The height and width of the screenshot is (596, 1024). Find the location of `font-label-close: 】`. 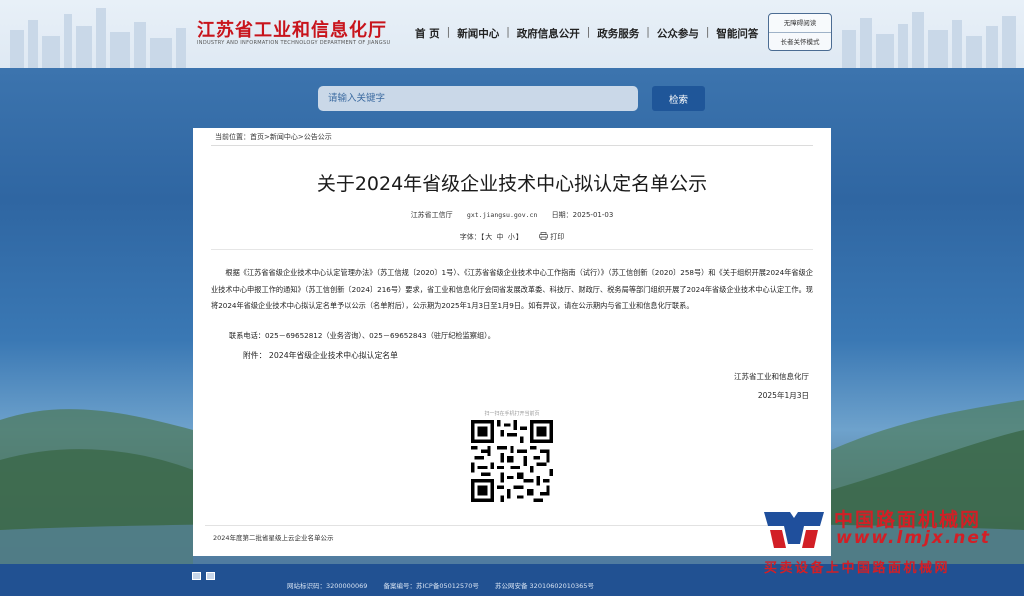

font-label-close: 】 is located at coordinates (519, 237).